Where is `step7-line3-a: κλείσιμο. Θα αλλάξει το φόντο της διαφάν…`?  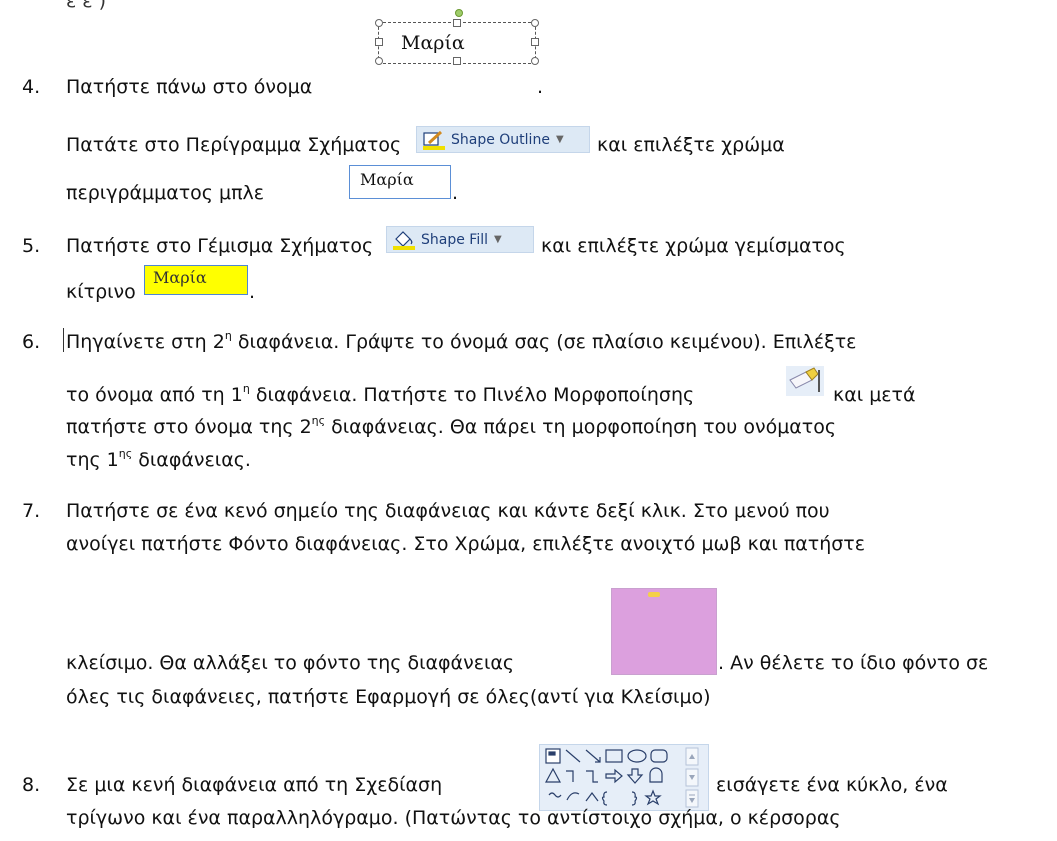 step7-line3-a: κλείσιμο. Θα αλλάξει το φόντο της διαφάν… is located at coordinates (290, 663).